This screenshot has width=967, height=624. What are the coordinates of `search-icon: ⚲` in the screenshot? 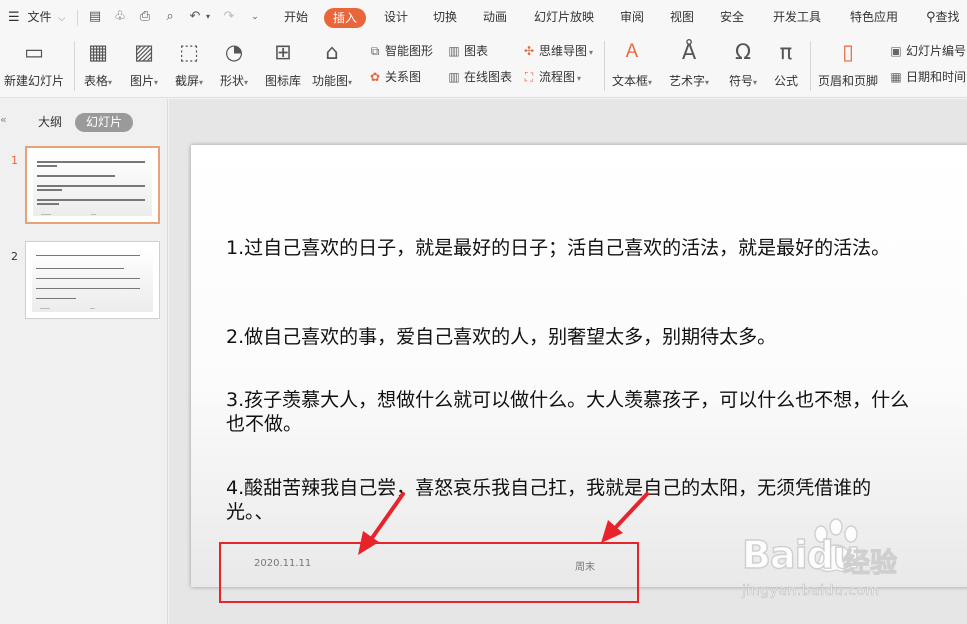 It's located at (931, 17).